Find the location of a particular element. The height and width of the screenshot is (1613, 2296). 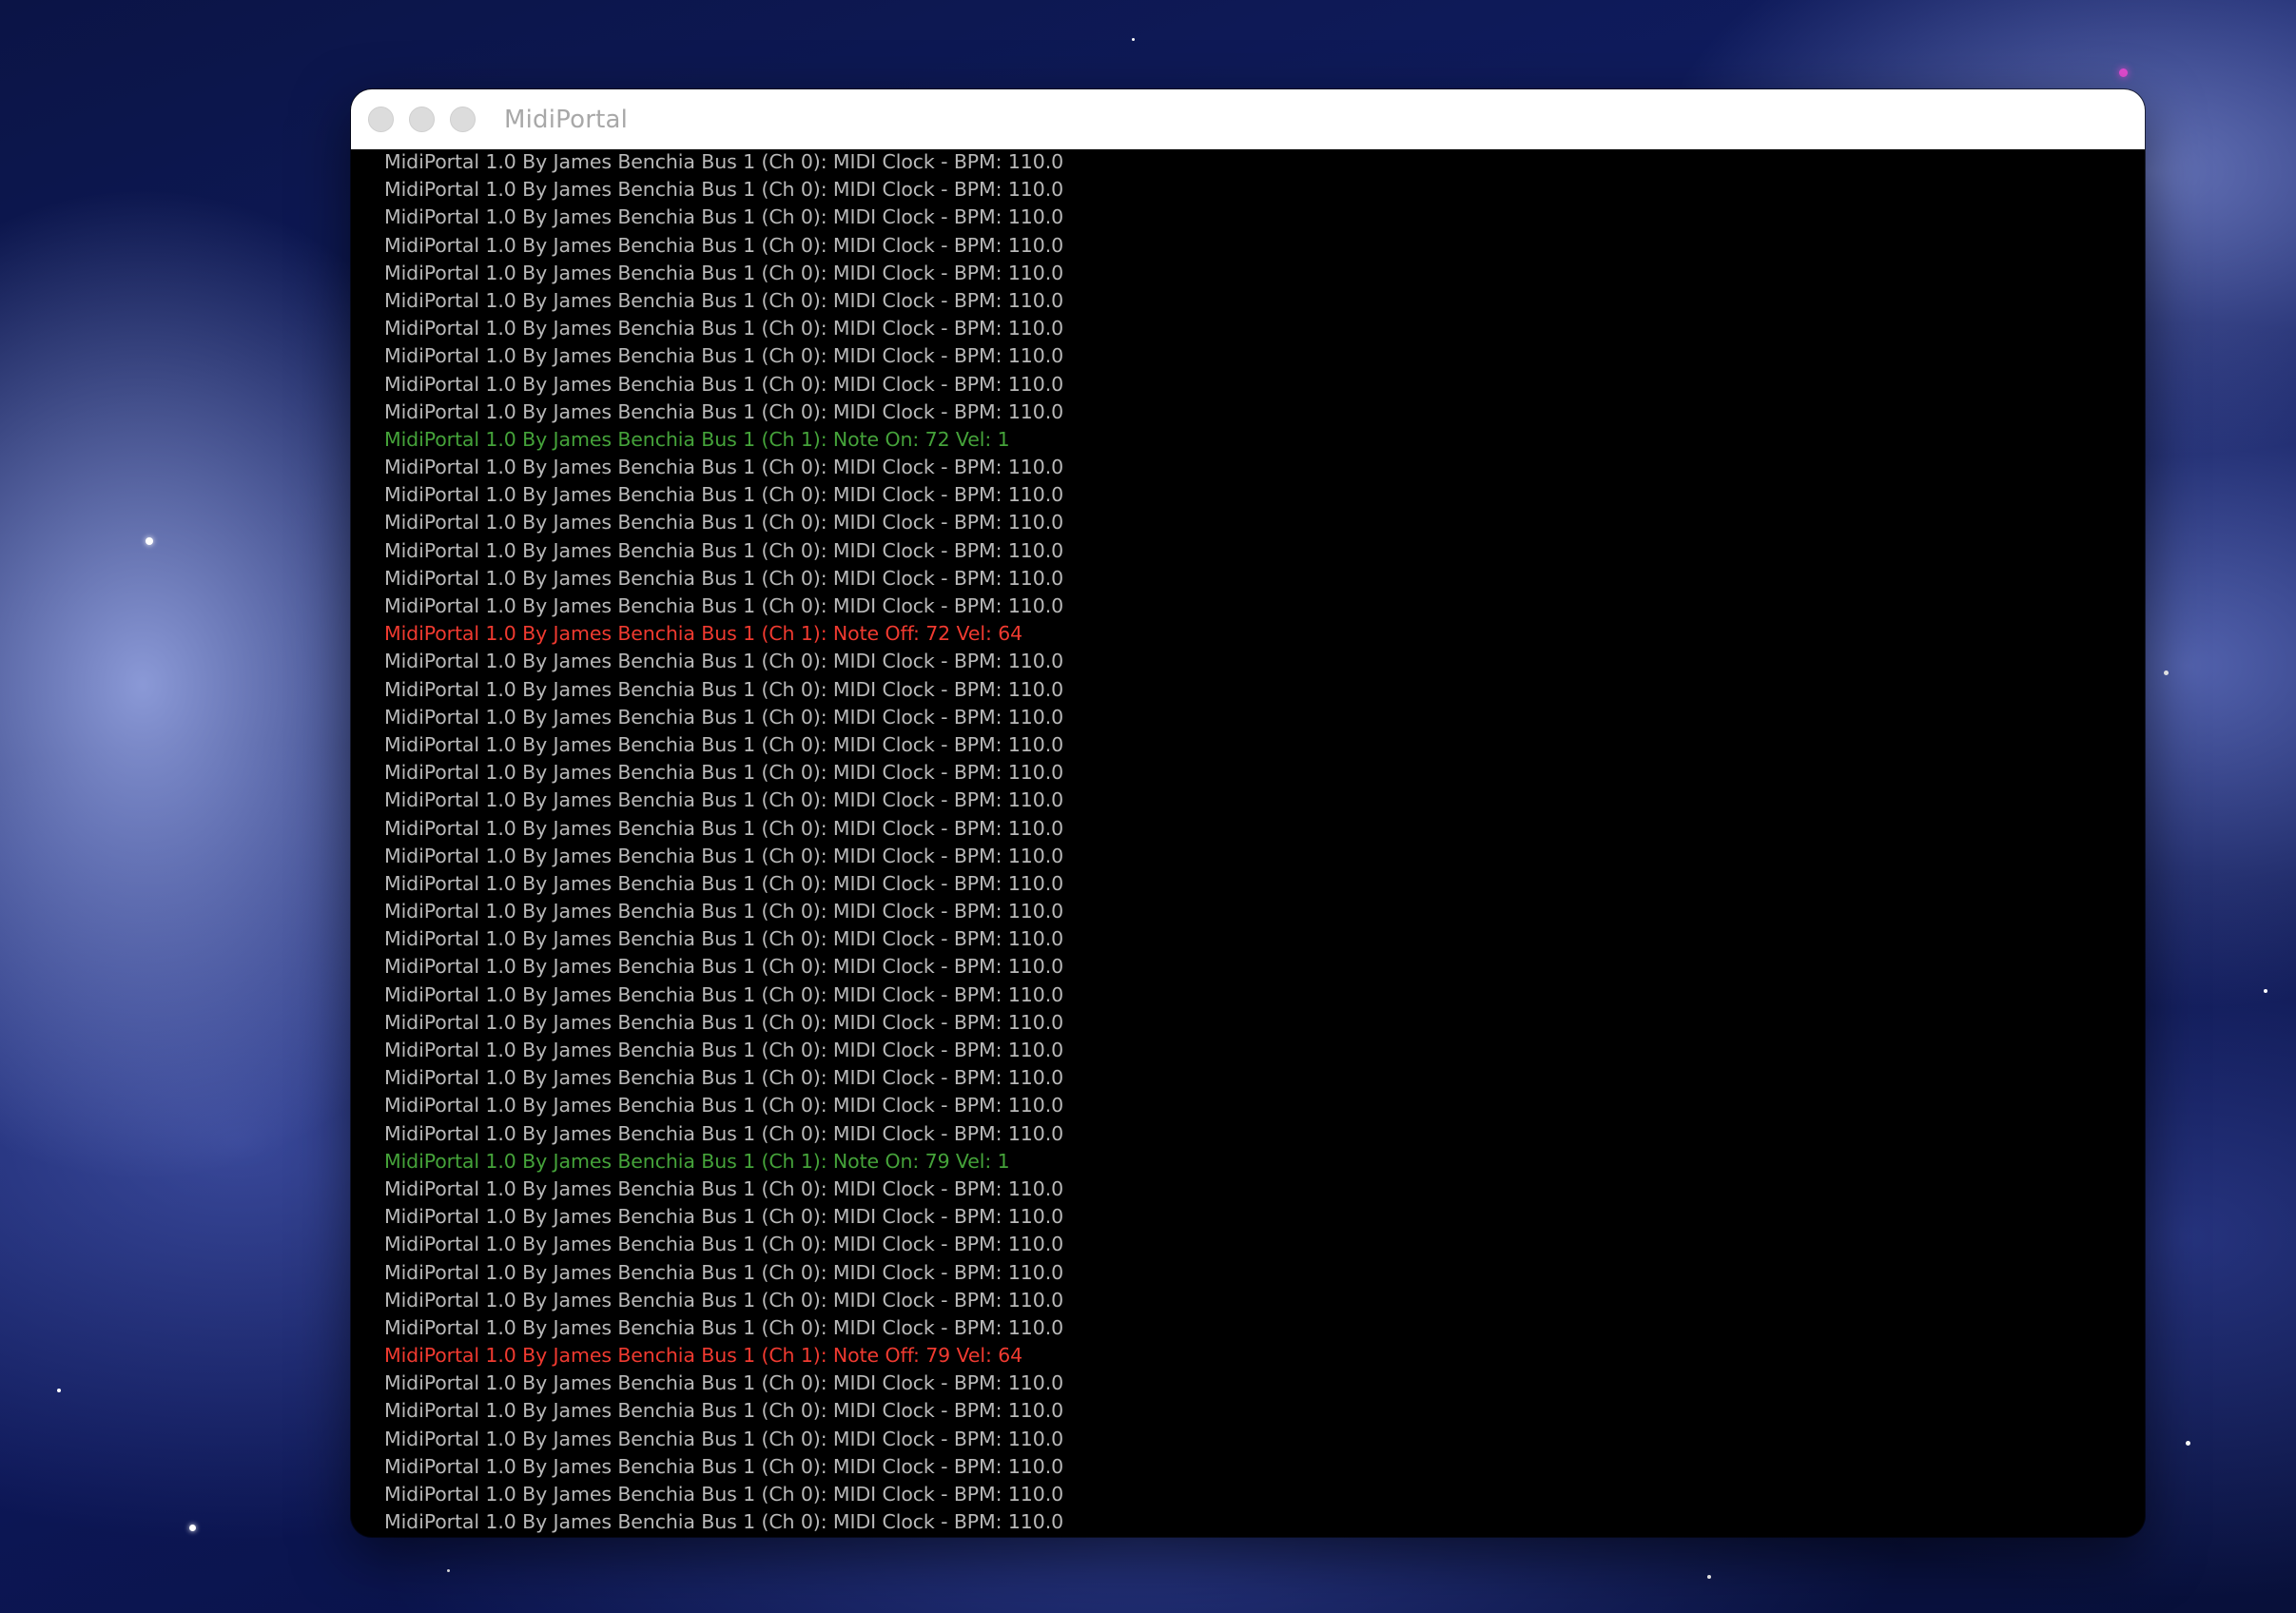

minimize-button is located at coordinates (422, 119).